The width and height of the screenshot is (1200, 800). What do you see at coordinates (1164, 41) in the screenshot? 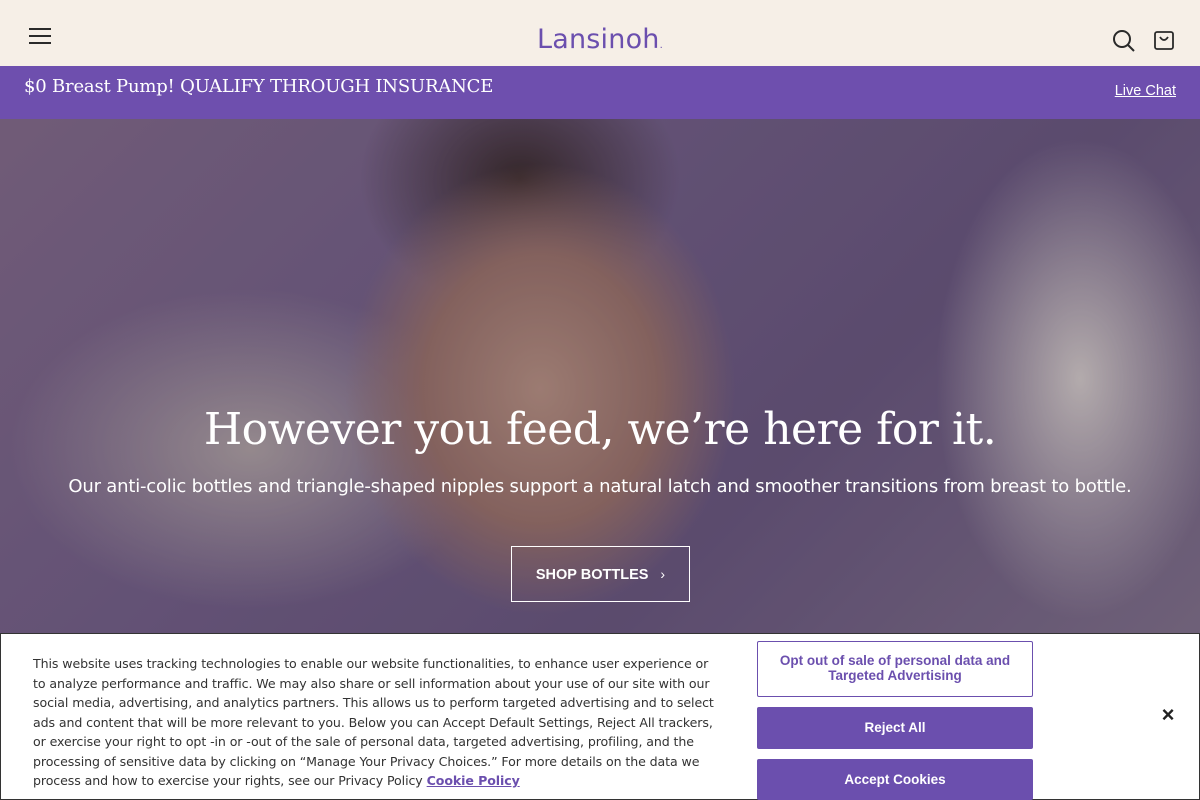
I see `shopping-bag-icon` at bounding box center [1164, 41].